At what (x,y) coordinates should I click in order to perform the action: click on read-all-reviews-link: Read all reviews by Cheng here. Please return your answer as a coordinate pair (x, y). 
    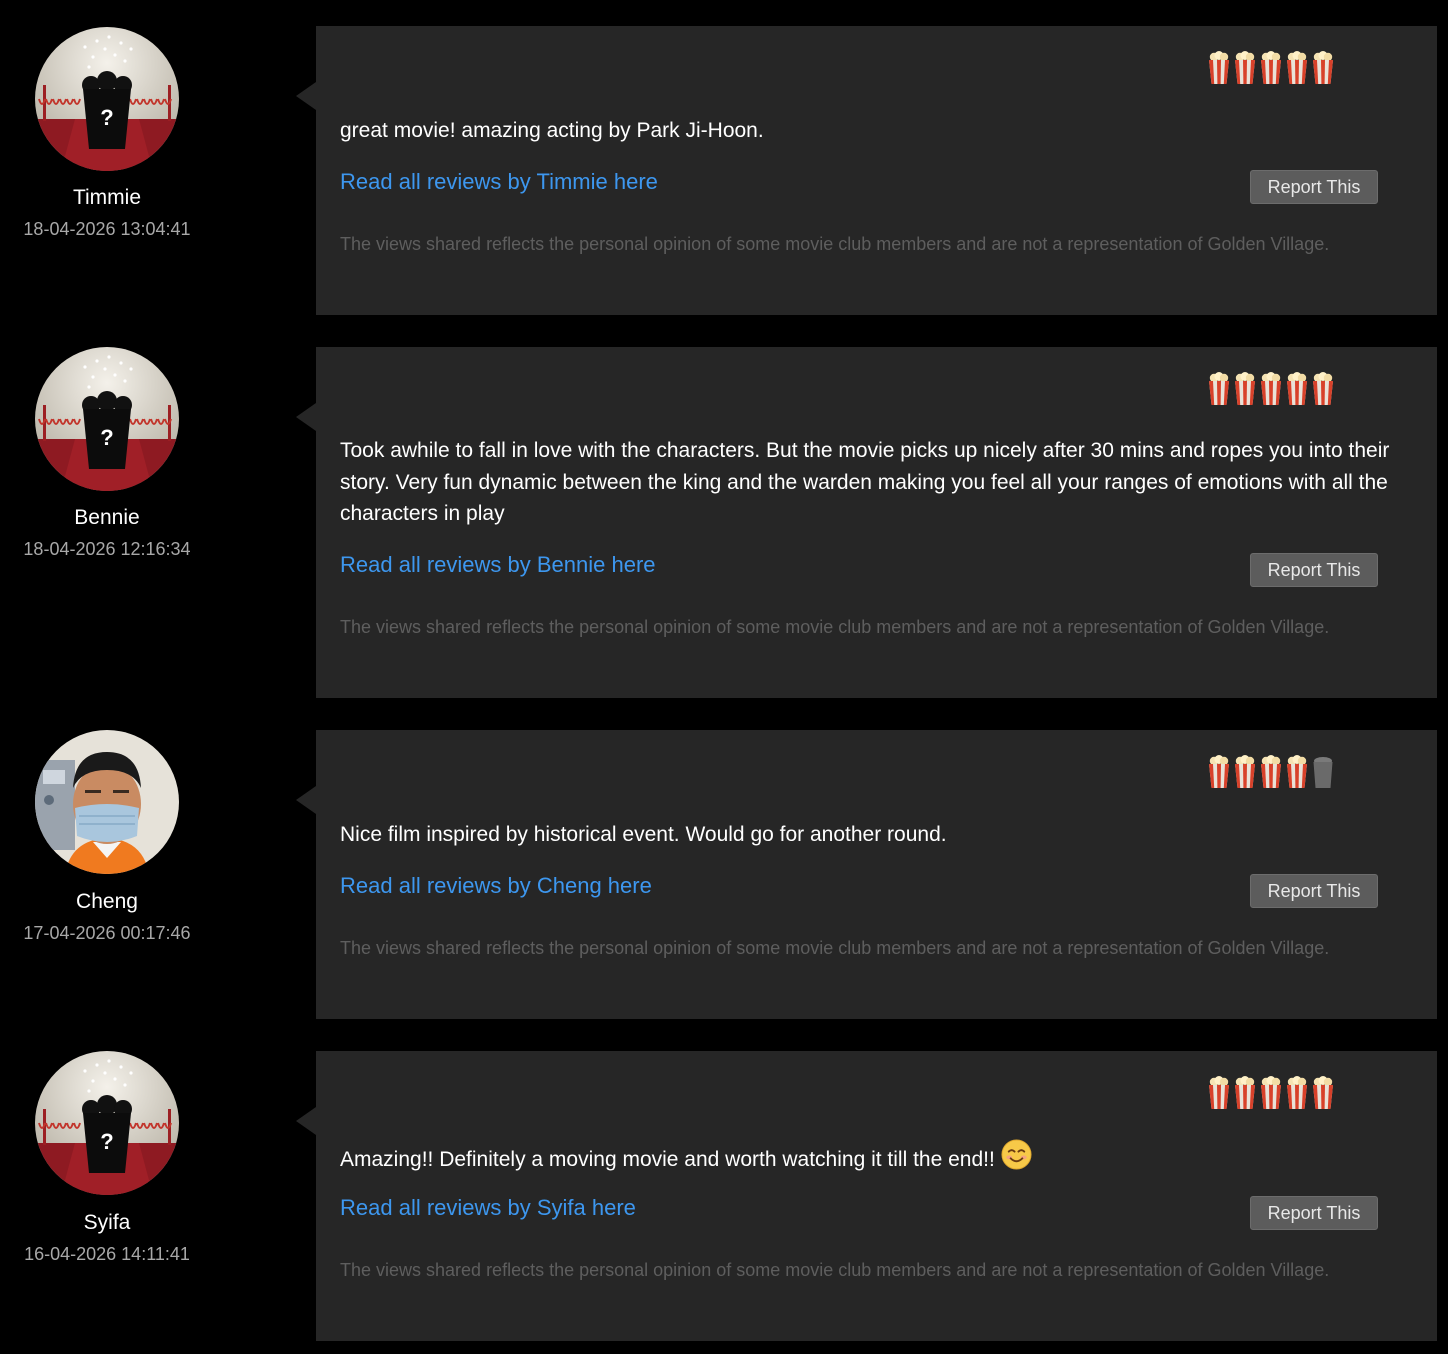
    Looking at the image, I should click on (496, 886).